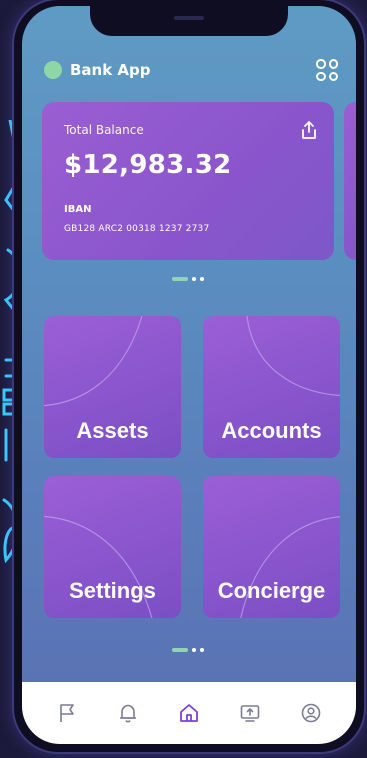 This screenshot has height=758, width=367. What do you see at coordinates (53, 70) in the screenshot?
I see `app-logo-dot` at bounding box center [53, 70].